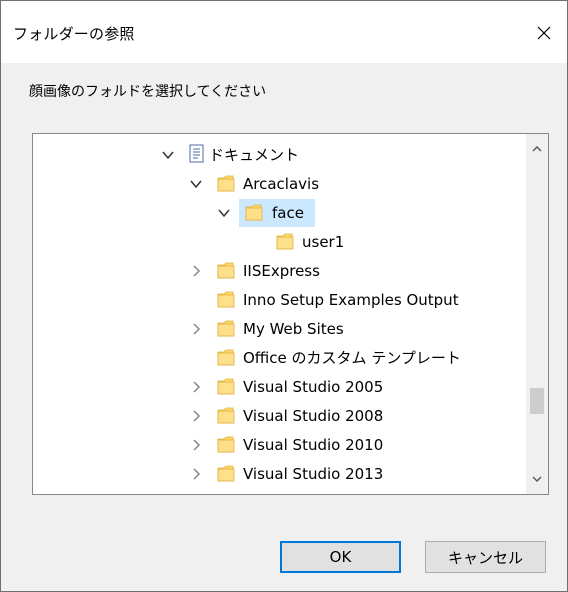  I want to click on tree-item-vs2008: Visual Studio 2008, so click(279, 416).